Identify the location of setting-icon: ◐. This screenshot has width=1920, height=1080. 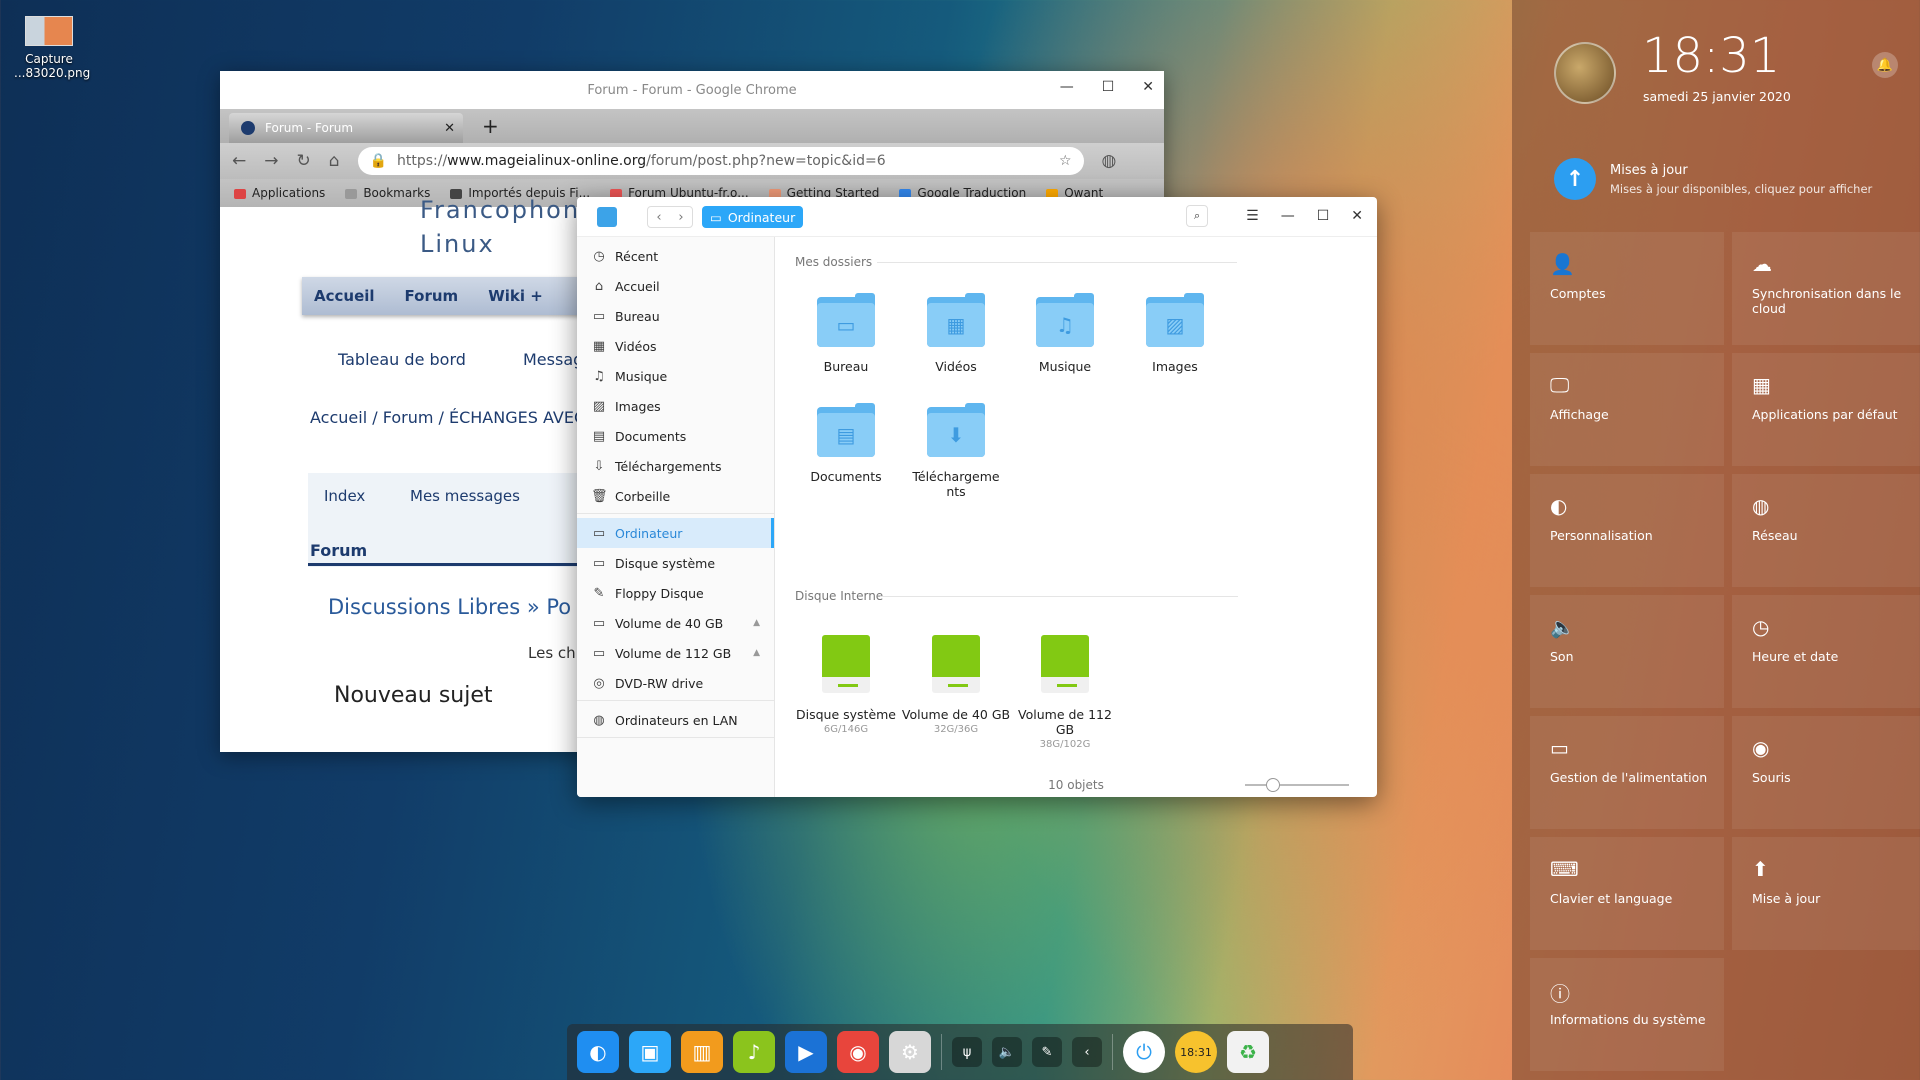
(1559, 506).